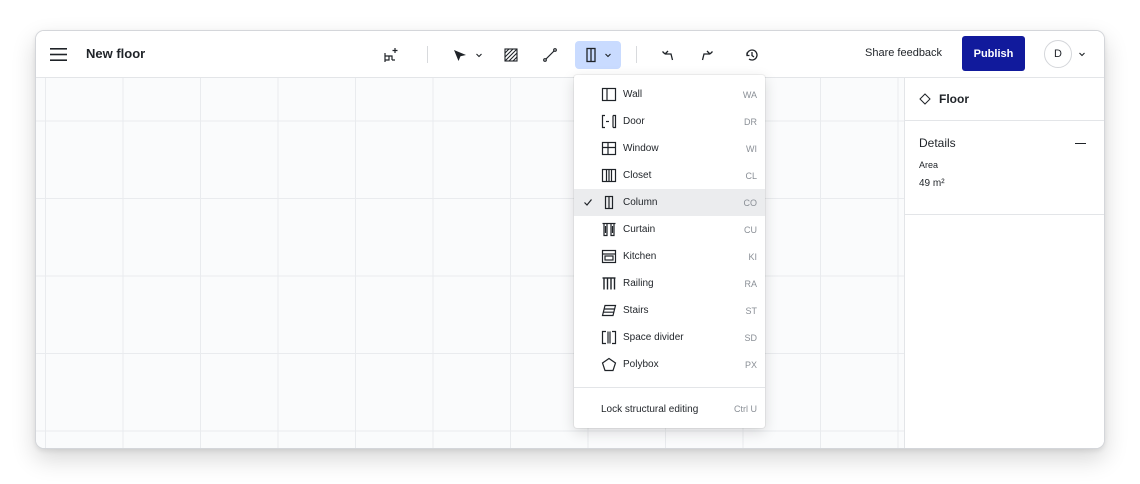 This screenshot has height=484, width=1140. I want to click on panel-header: Floor, so click(1004, 99).